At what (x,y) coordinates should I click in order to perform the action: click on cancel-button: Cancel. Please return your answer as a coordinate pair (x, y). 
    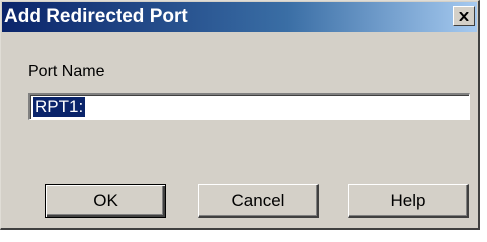
    Looking at the image, I should click on (258, 201).